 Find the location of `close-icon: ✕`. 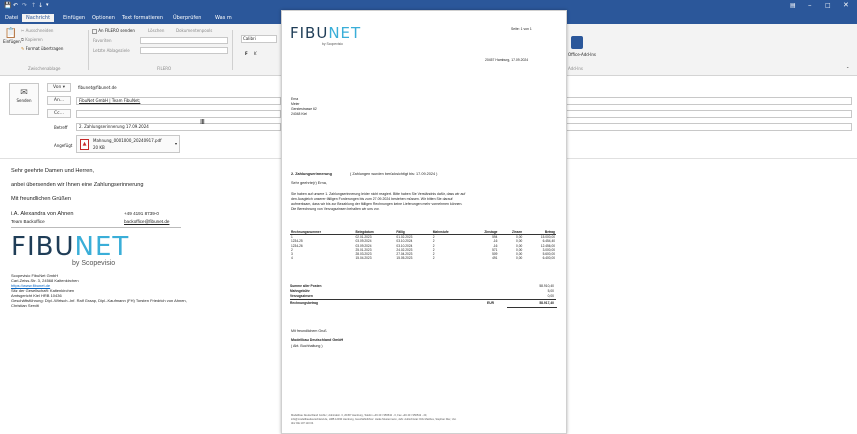

close-icon: ✕ is located at coordinates (846, 5).